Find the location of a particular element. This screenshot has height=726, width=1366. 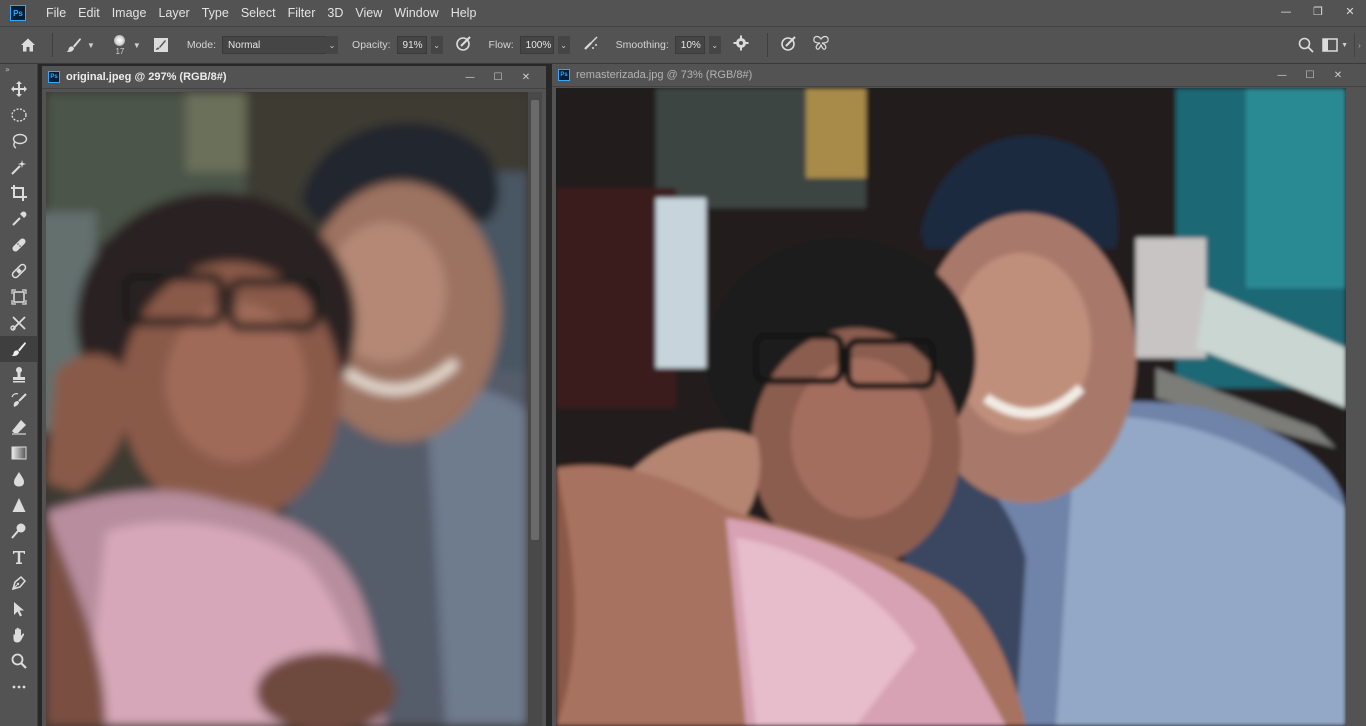

flow-field: 100% ⌄ is located at coordinates (544, 45).